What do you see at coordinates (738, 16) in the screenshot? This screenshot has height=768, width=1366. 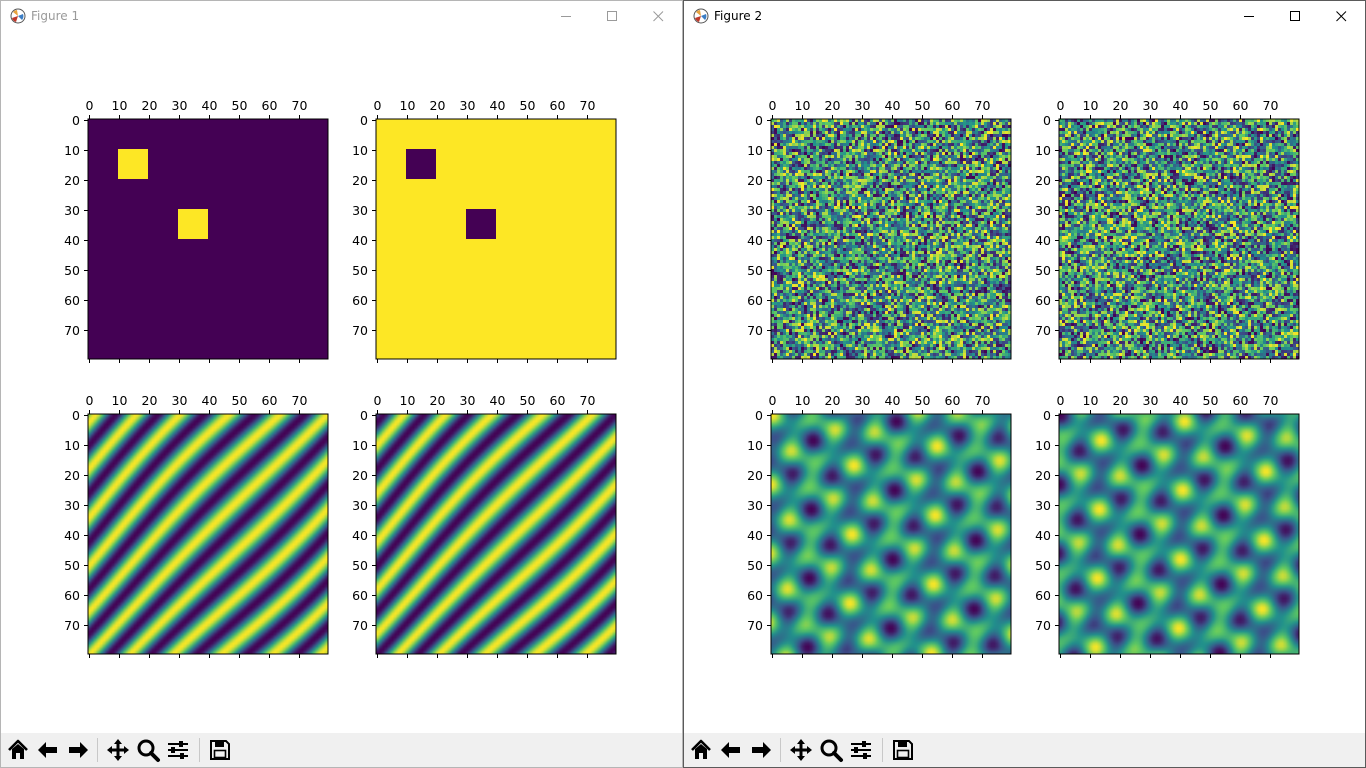 I see `window-title: Figure 2` at bounding box center [738, 16].